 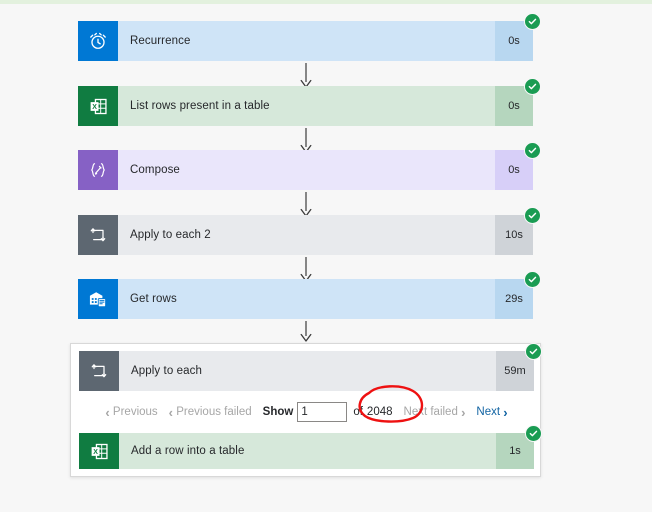 What do you see at coordinates (309, 295) in the screenshot?
I see `flow-step-get-rows: Get rows 29s` at bounding box center [309, 295].